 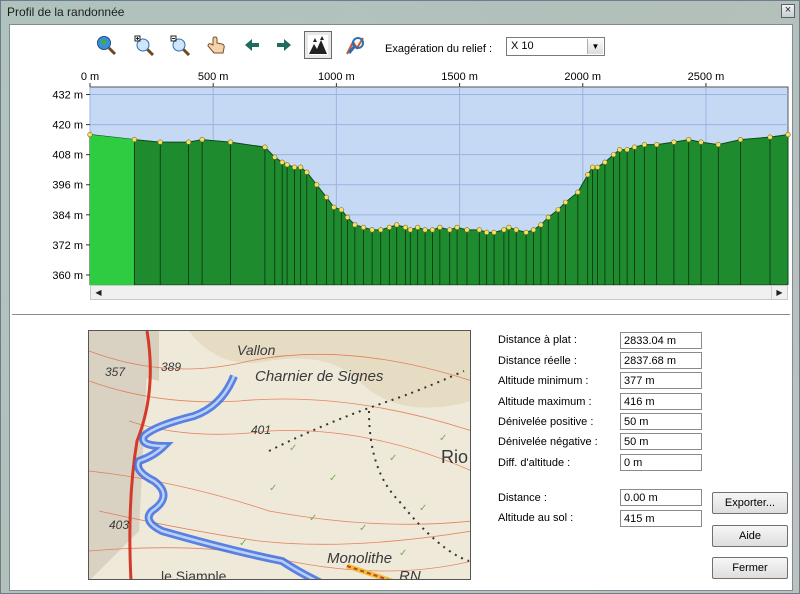 What do you see at coordinates (400, 12) in the screenshot?
I see `title-bar: Profil de la randonnée ×` at bounding box center [400, 12].